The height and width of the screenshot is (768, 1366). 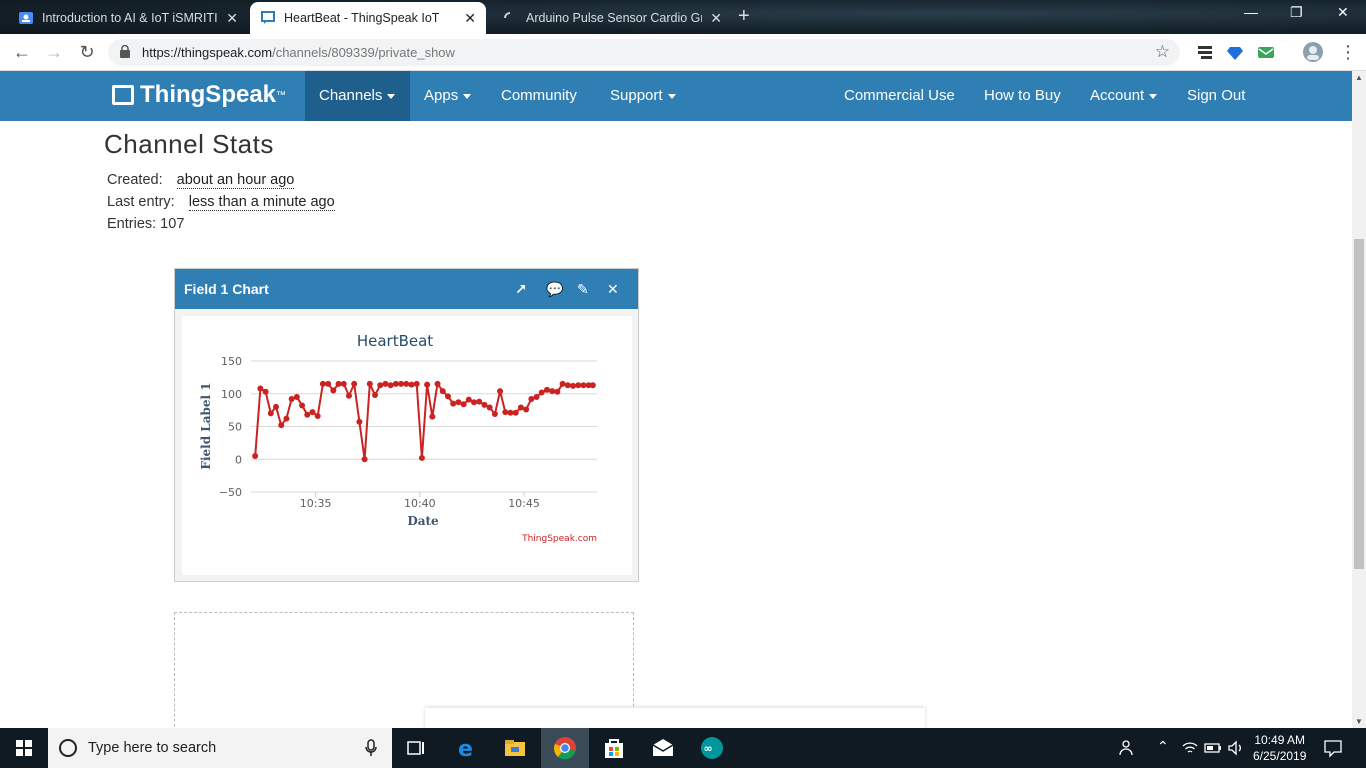 What do you see at coordinates (357, 96) in the screenshot?
I see `nav-channels: Channels` at bounding box center [357, 96].